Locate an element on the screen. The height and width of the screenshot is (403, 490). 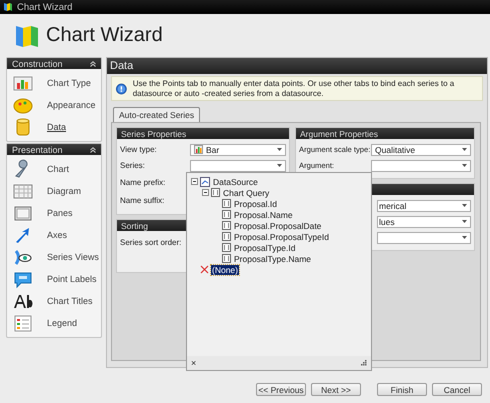
sidebar-item: Point Labels is located at coordinates (72, 279).